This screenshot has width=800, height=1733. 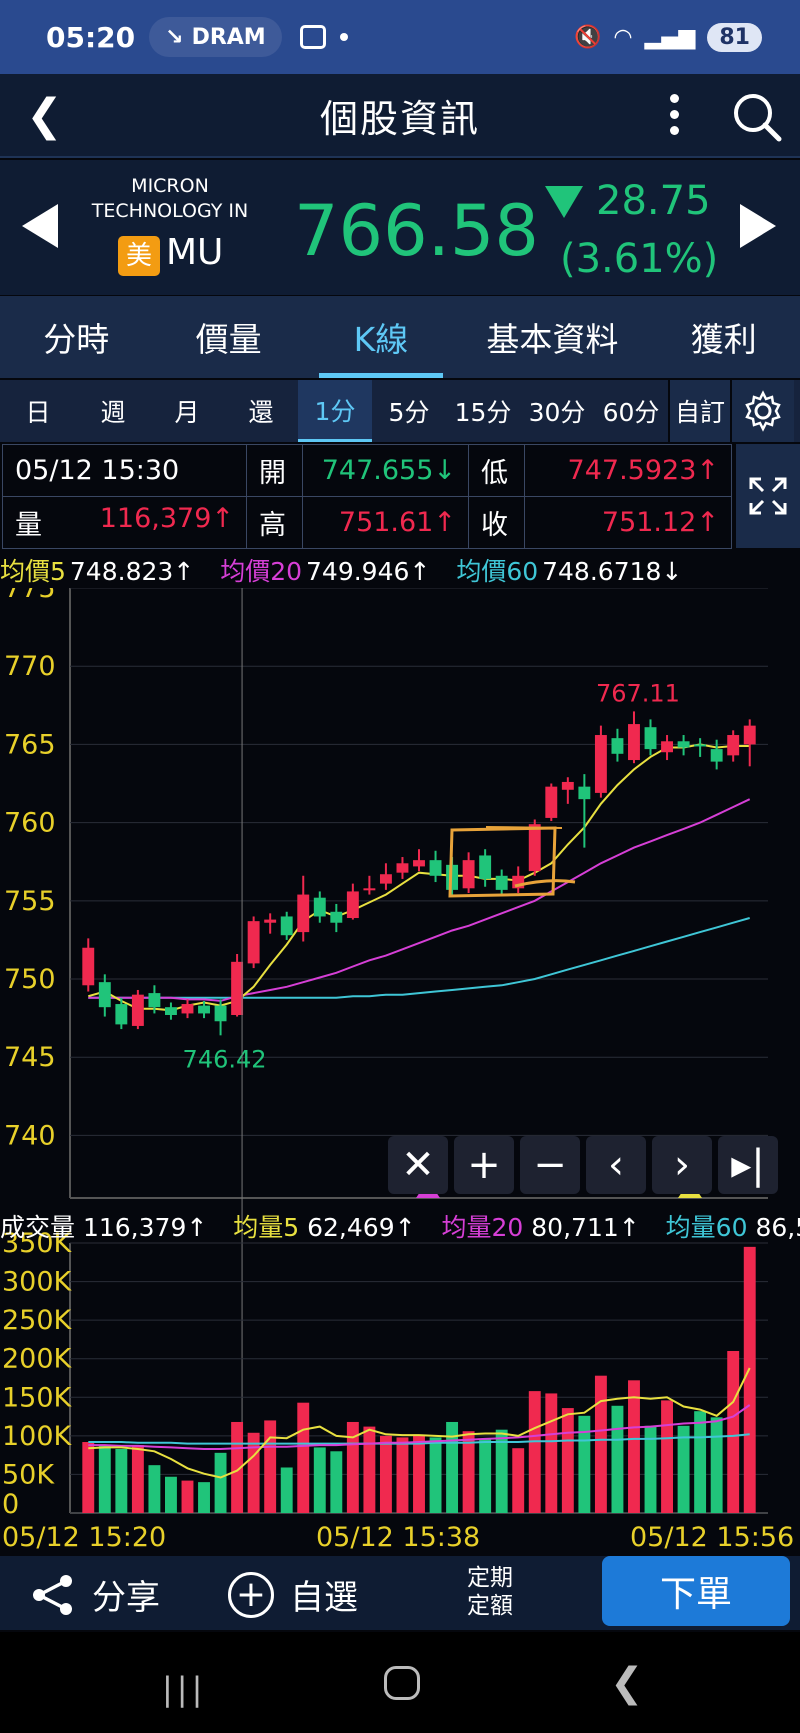 I want to click on period-selector: 日 週 月 還 1分 5分 15分 30分 60分 自訂, so click(x=400, y=411).